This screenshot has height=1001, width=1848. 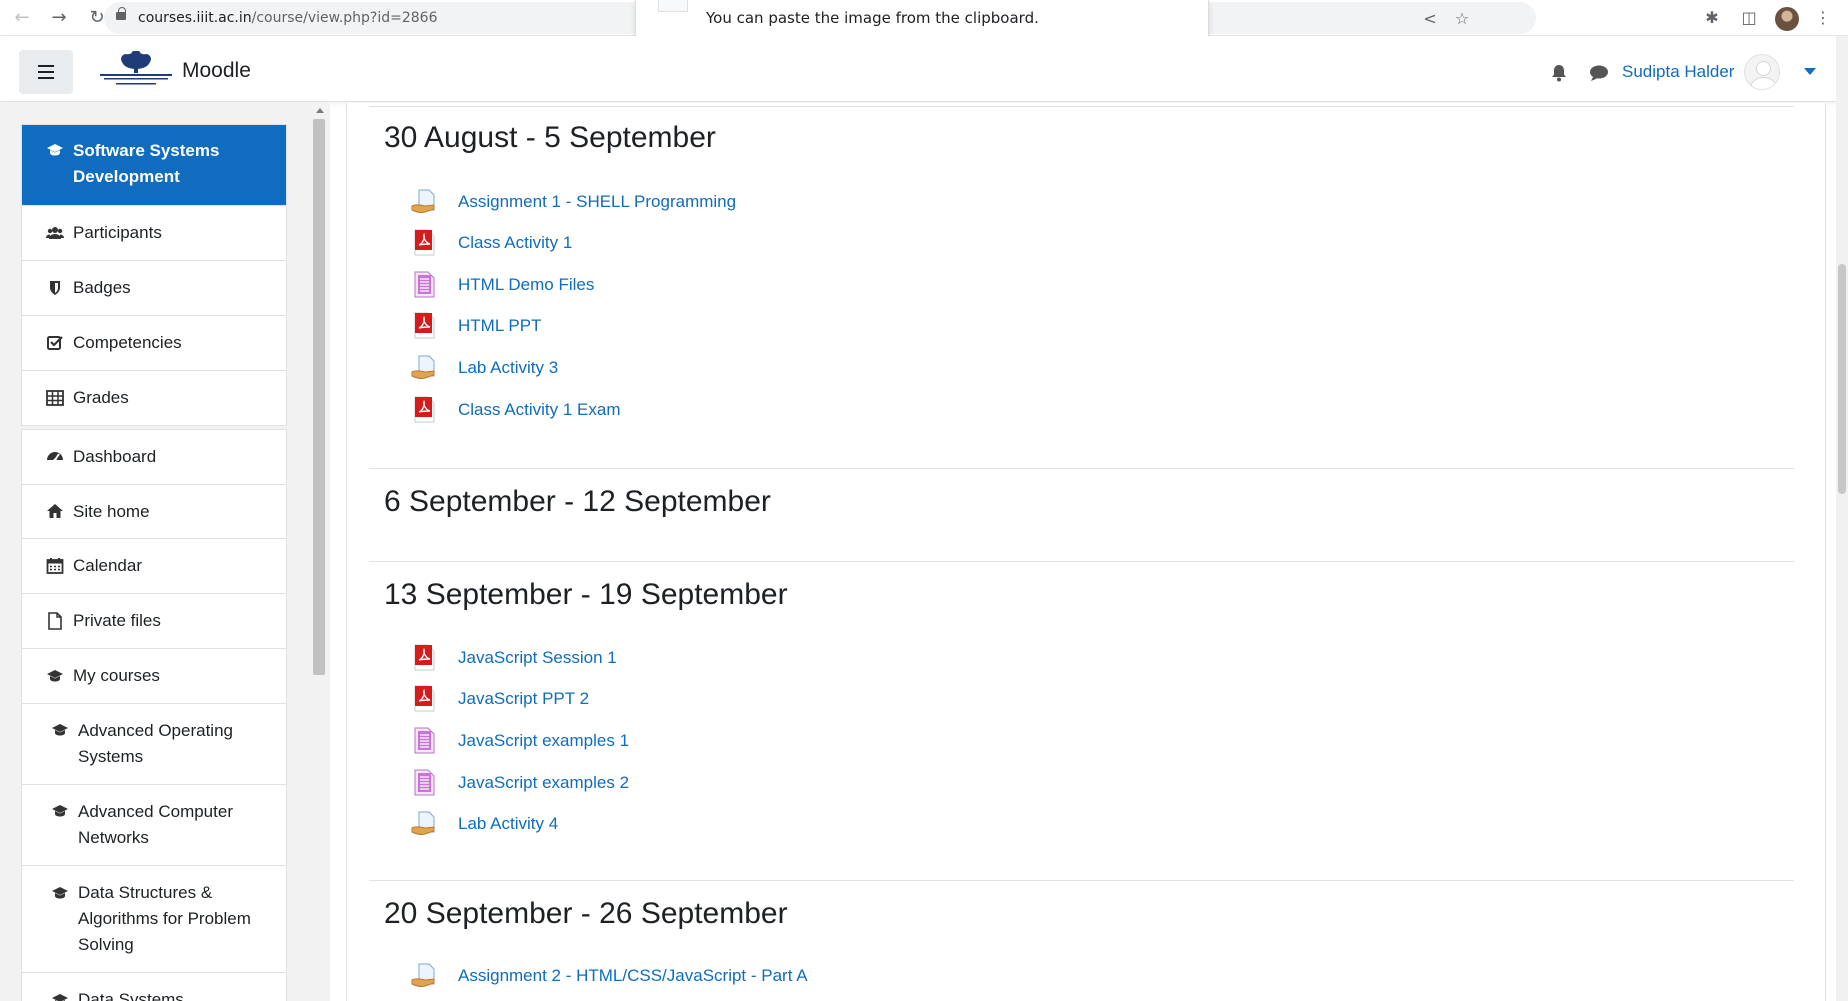 I want to click on activity-link: HTML PPT, so click(x=499, y=326).